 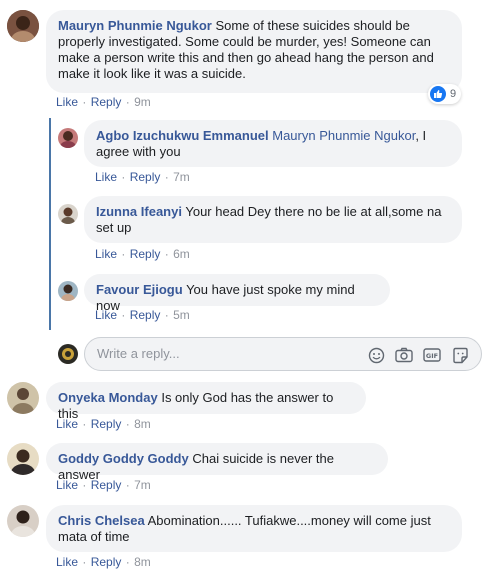 I want to click on current-user-avatar, so click(x=68, y=354).